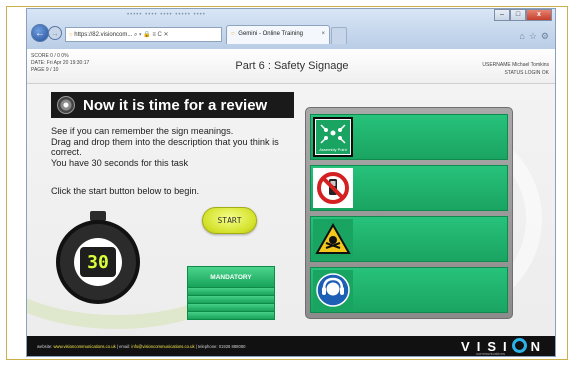  I want to click on review-heading: Now it is time for a review, so click(172, 105).